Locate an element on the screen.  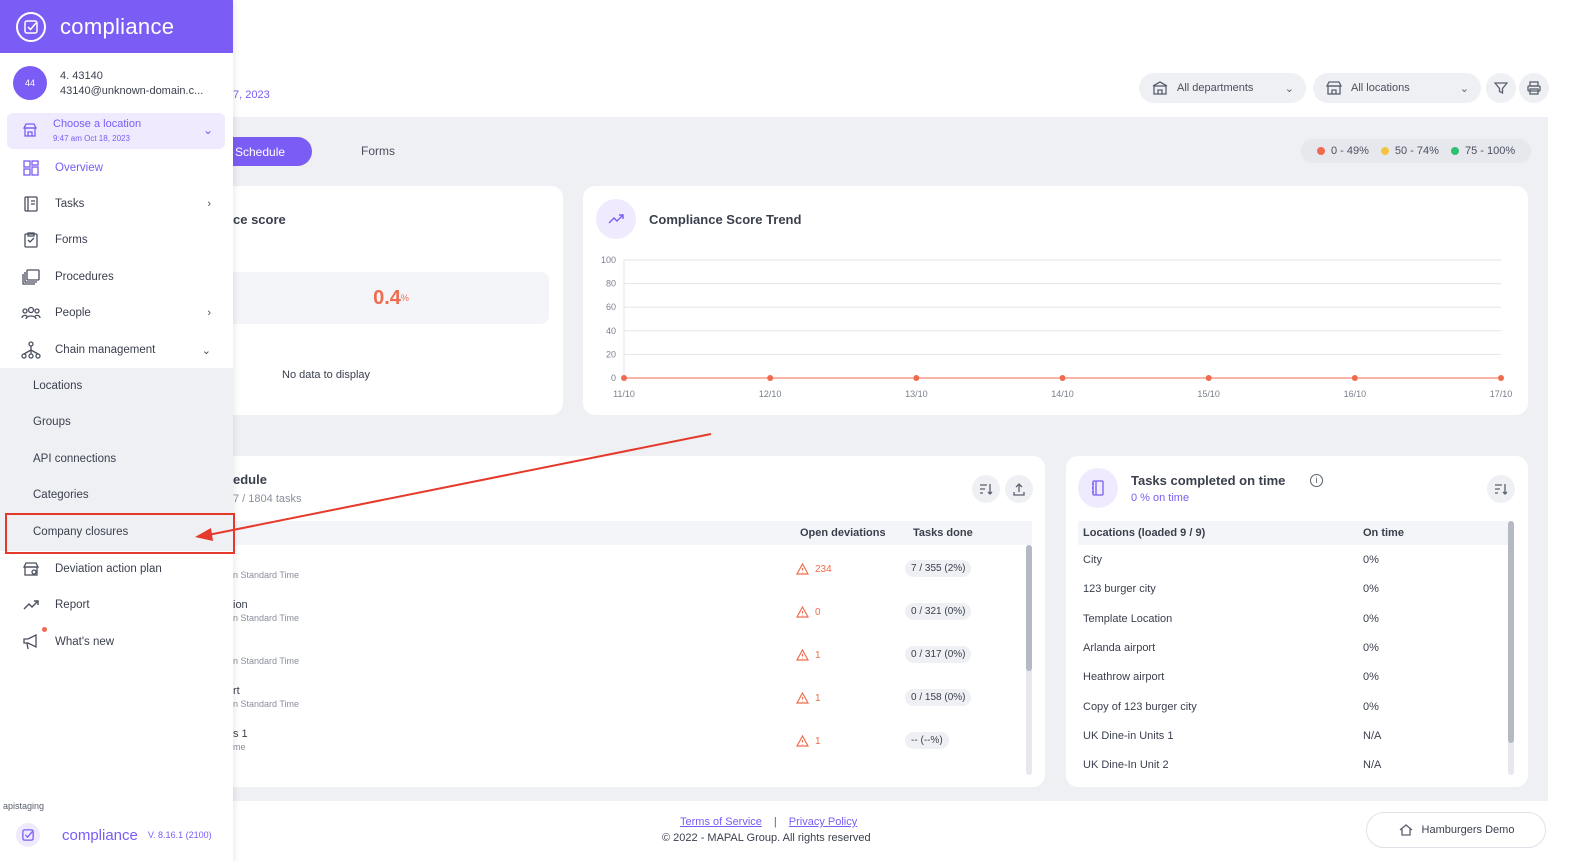
row-on-time: N/A is located at coordinates (1372, 765).